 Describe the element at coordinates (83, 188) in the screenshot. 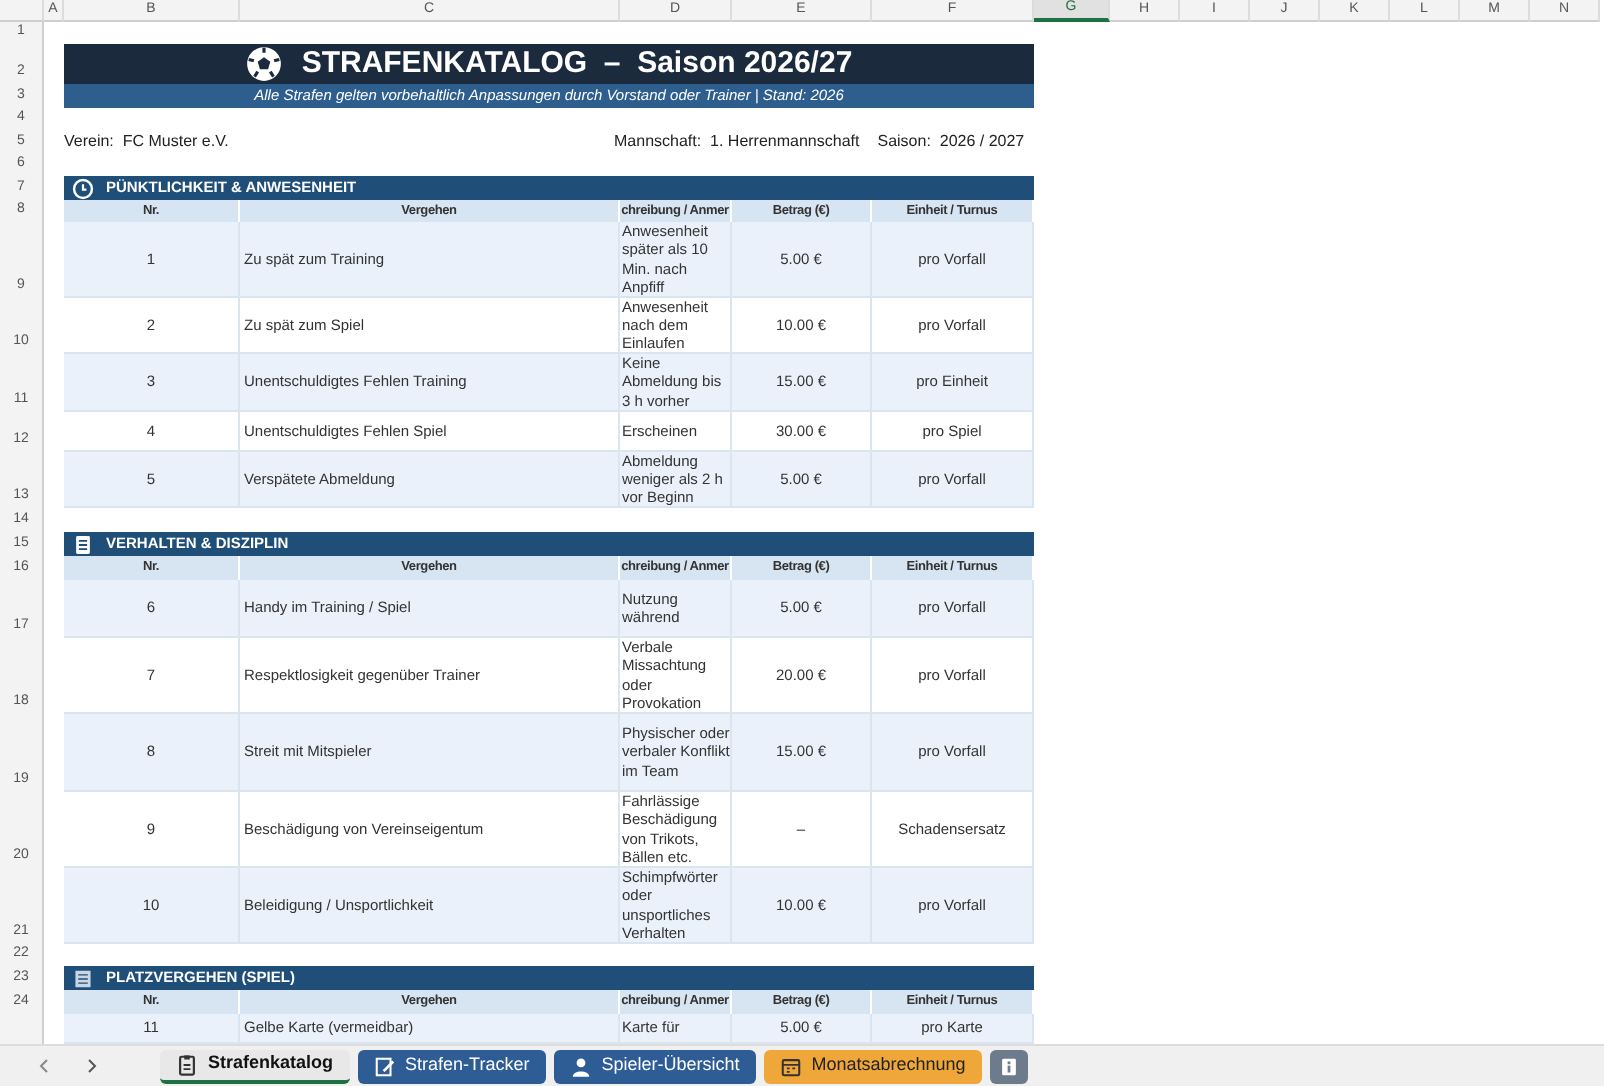

I see `clock-icon` at that location.